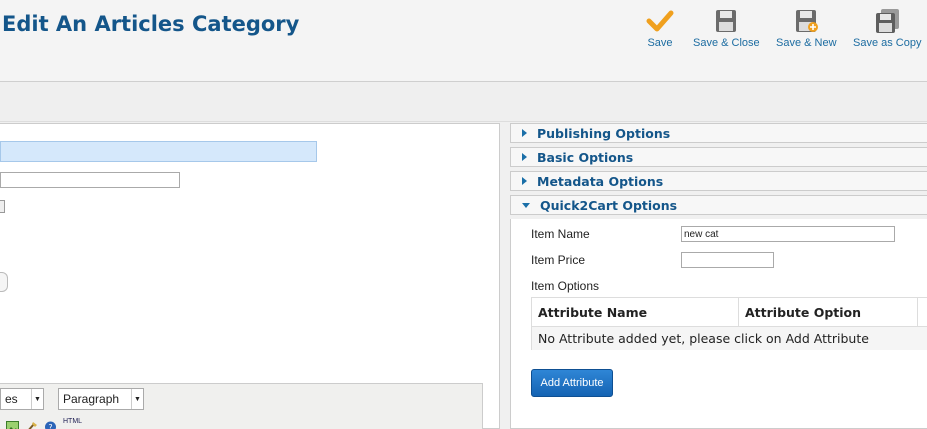 This screenshot has height=429, width=927. What do you see at coordinates (788, 234) in the screenshot?
I see `item-name-input: new cat` at bounding box center [788, 234].